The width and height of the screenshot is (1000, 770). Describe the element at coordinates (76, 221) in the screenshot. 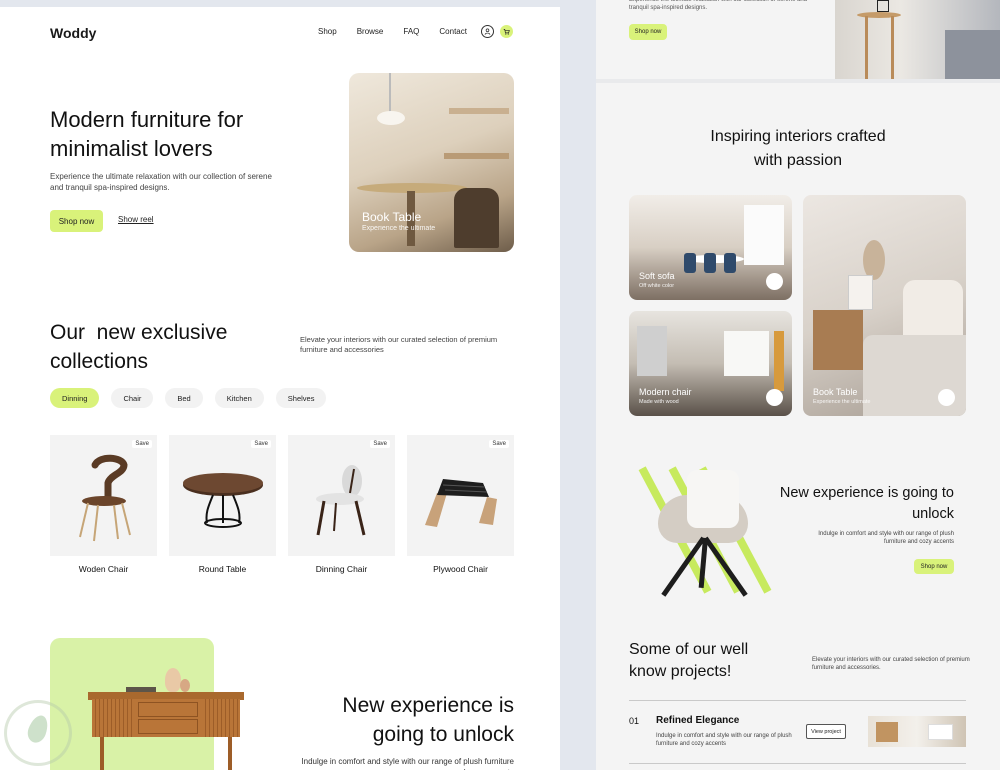

I see `hero-shop-now-button: Shop now` at that location.